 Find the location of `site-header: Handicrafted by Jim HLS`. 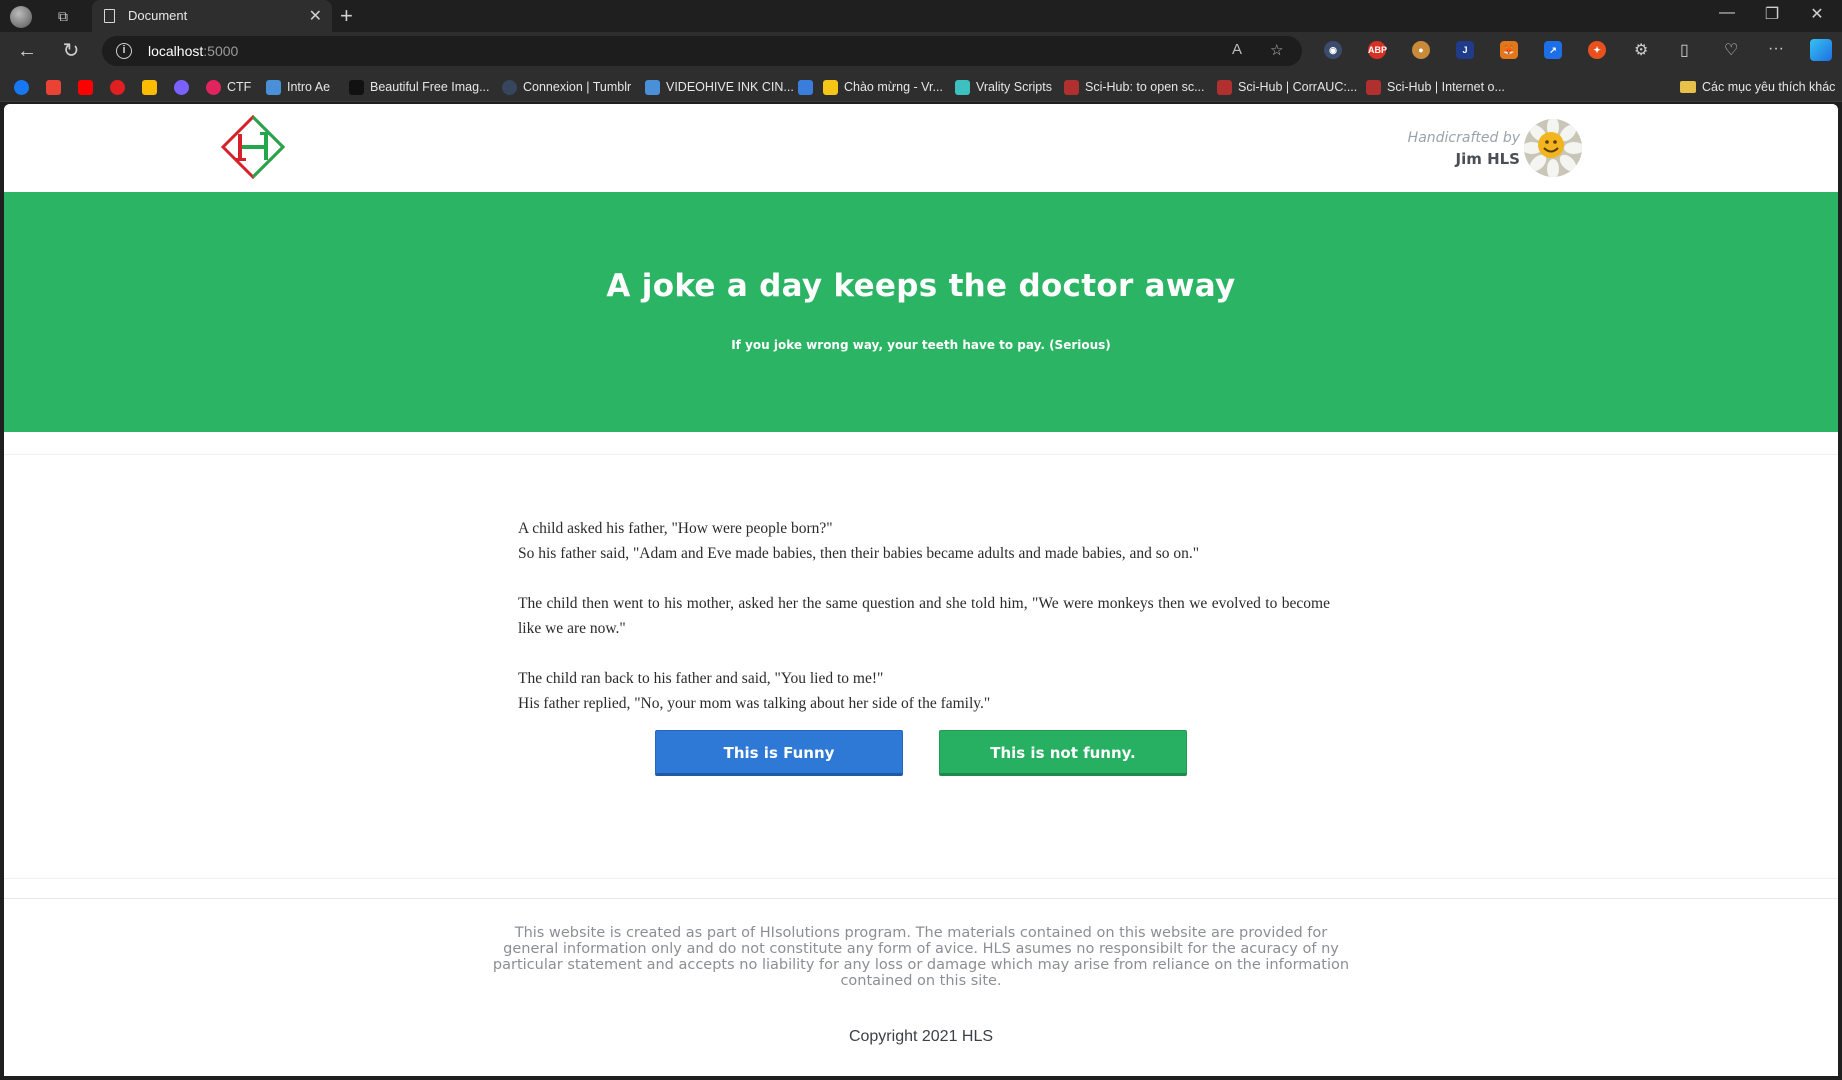

site-header: Handicrafted by Jim HLS is located at coordinates (921, 148).